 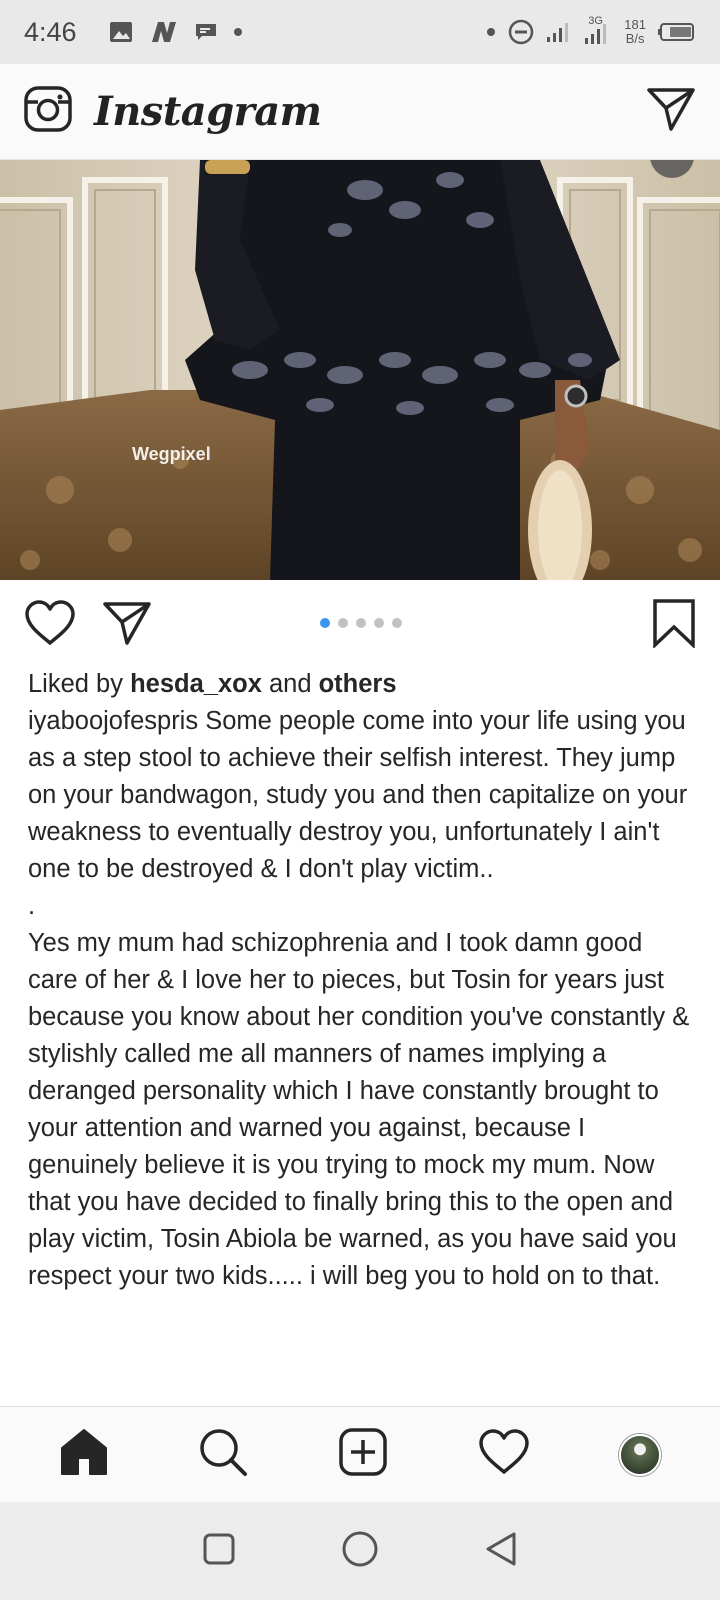 I want to click on home-circle-icon, so click(x=360, y=1551).